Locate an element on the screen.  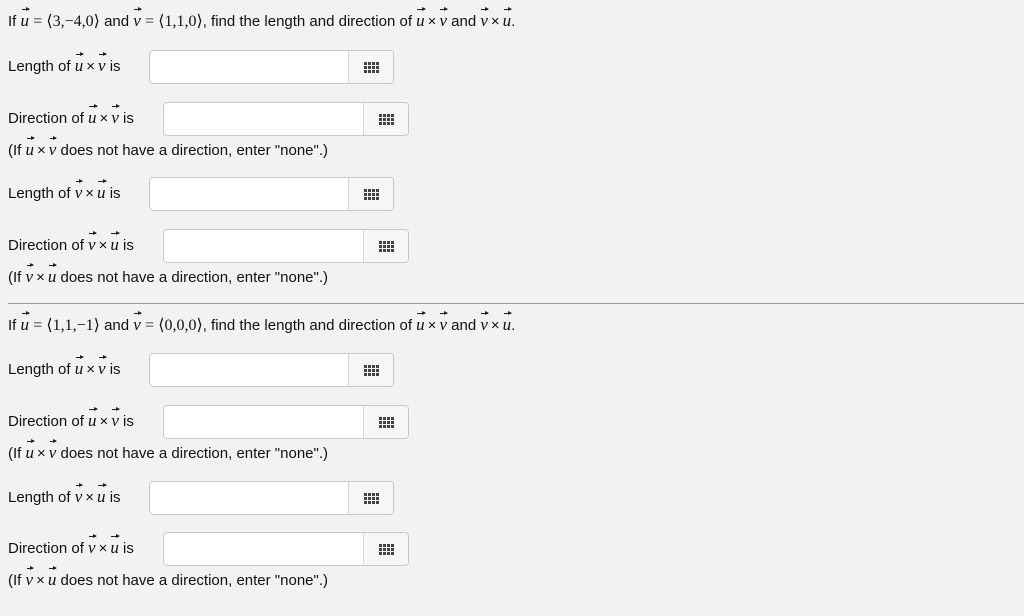
vector-u-value: ⟨1,1,−1⟩ is located at coordinates (73, 325).